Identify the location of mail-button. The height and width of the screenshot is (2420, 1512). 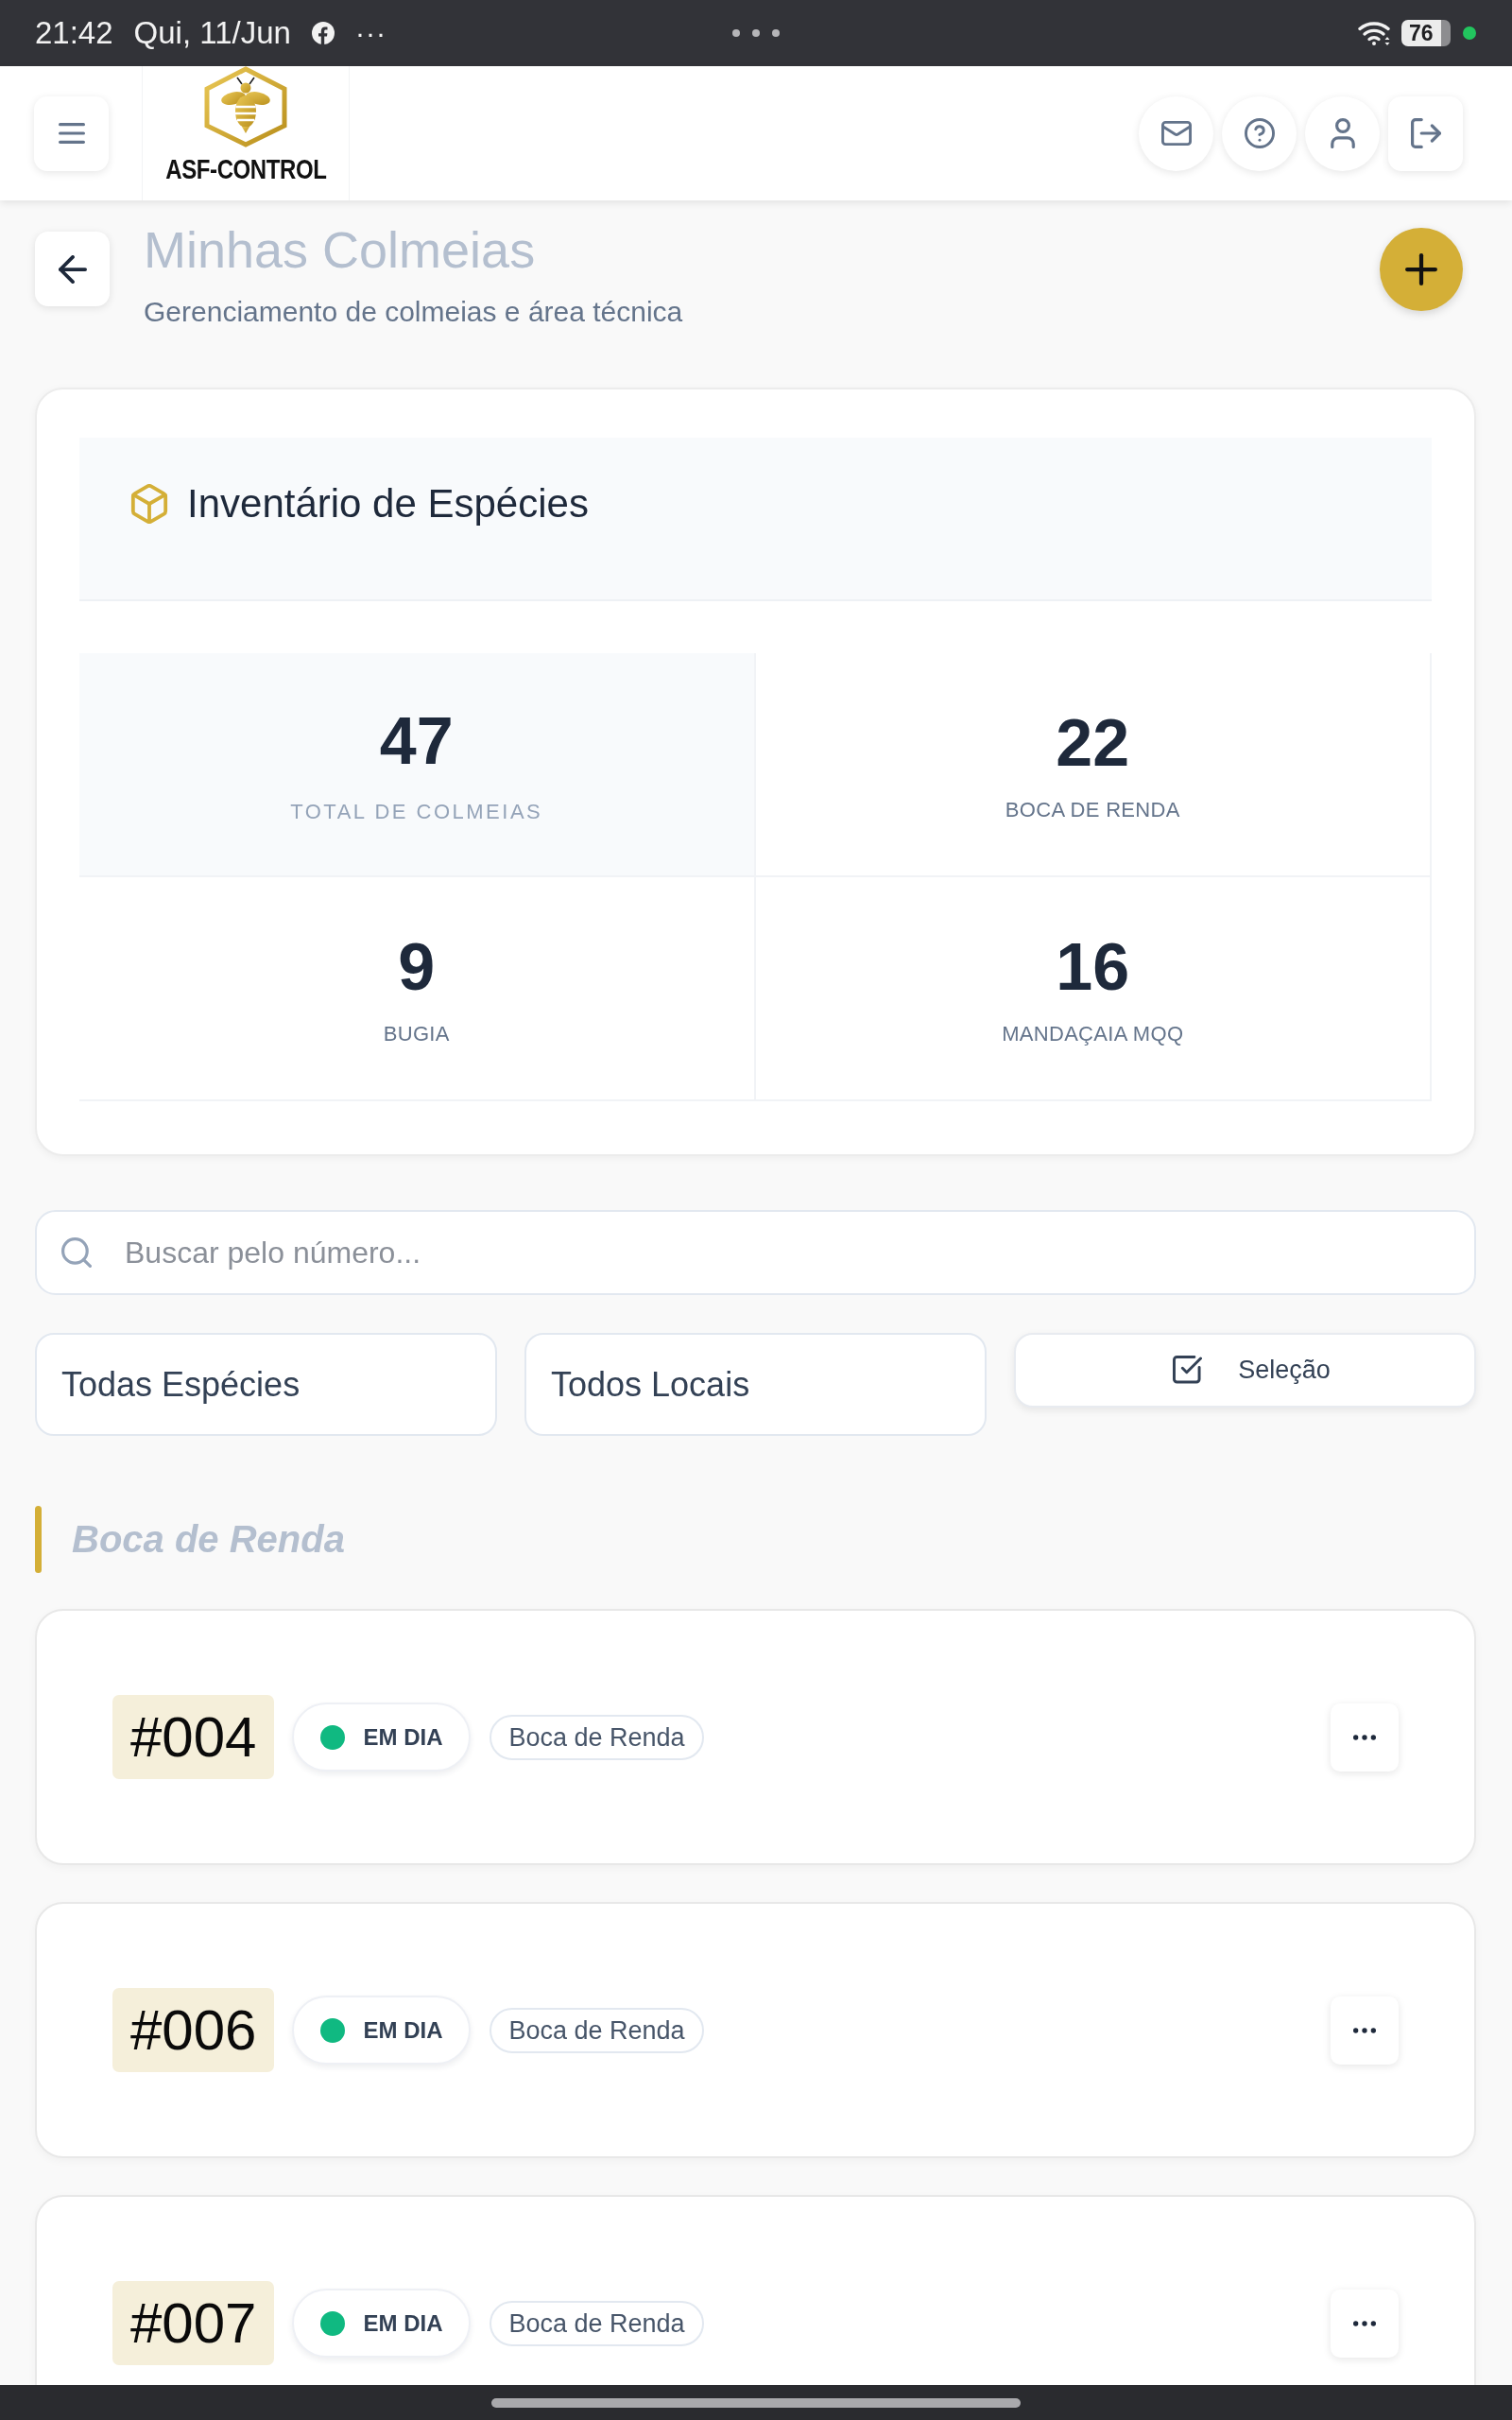
(1176, 133).